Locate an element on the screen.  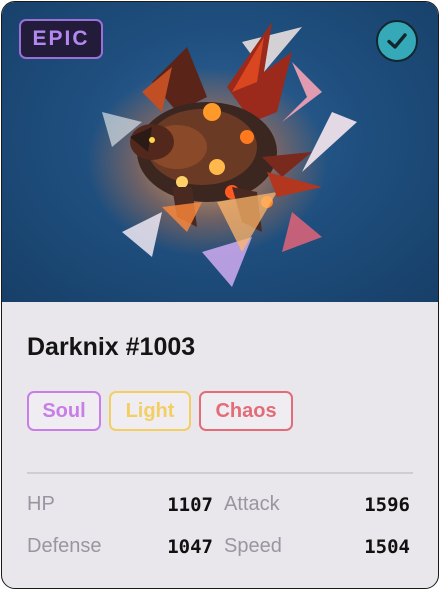
stat-label-defense: Defense is located at coordinates (64, 546).